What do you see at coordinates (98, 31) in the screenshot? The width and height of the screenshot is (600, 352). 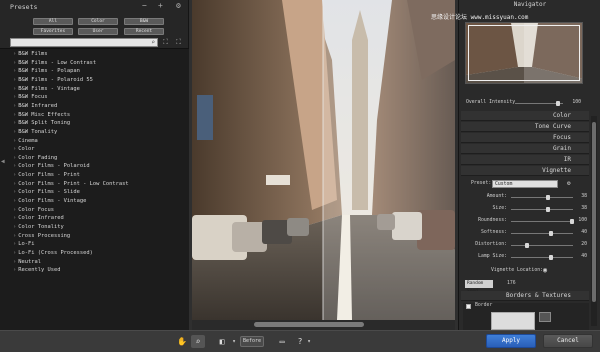 I see `filter-user-button: User` at bounding box center [98, 31].